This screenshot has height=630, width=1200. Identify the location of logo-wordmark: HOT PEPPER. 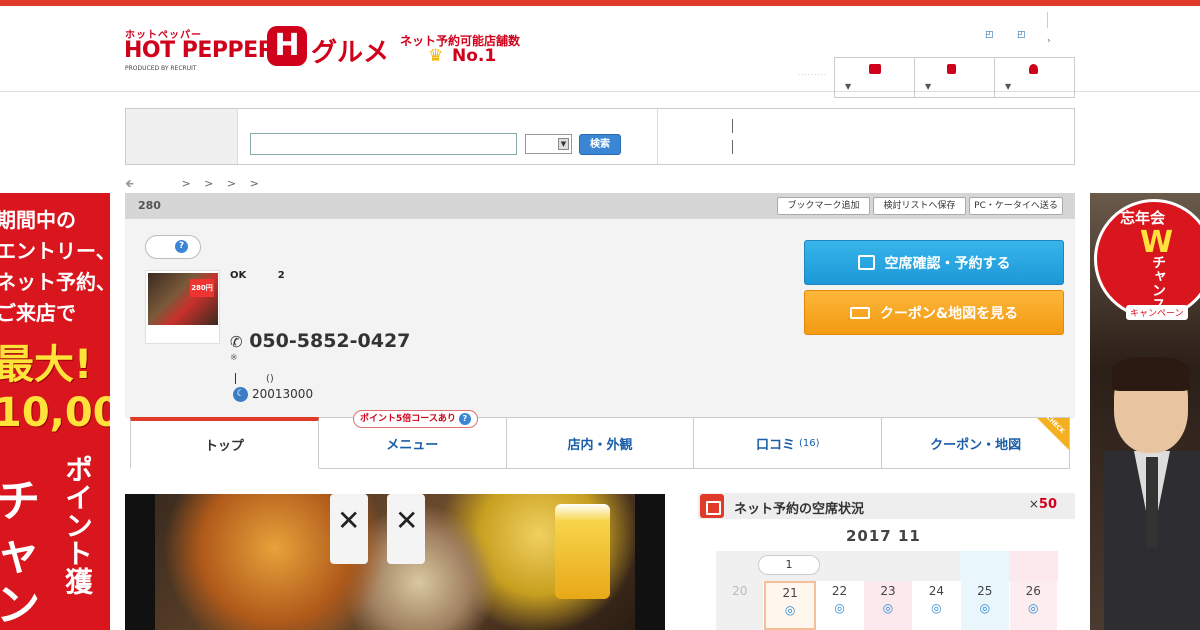
(199, 50).